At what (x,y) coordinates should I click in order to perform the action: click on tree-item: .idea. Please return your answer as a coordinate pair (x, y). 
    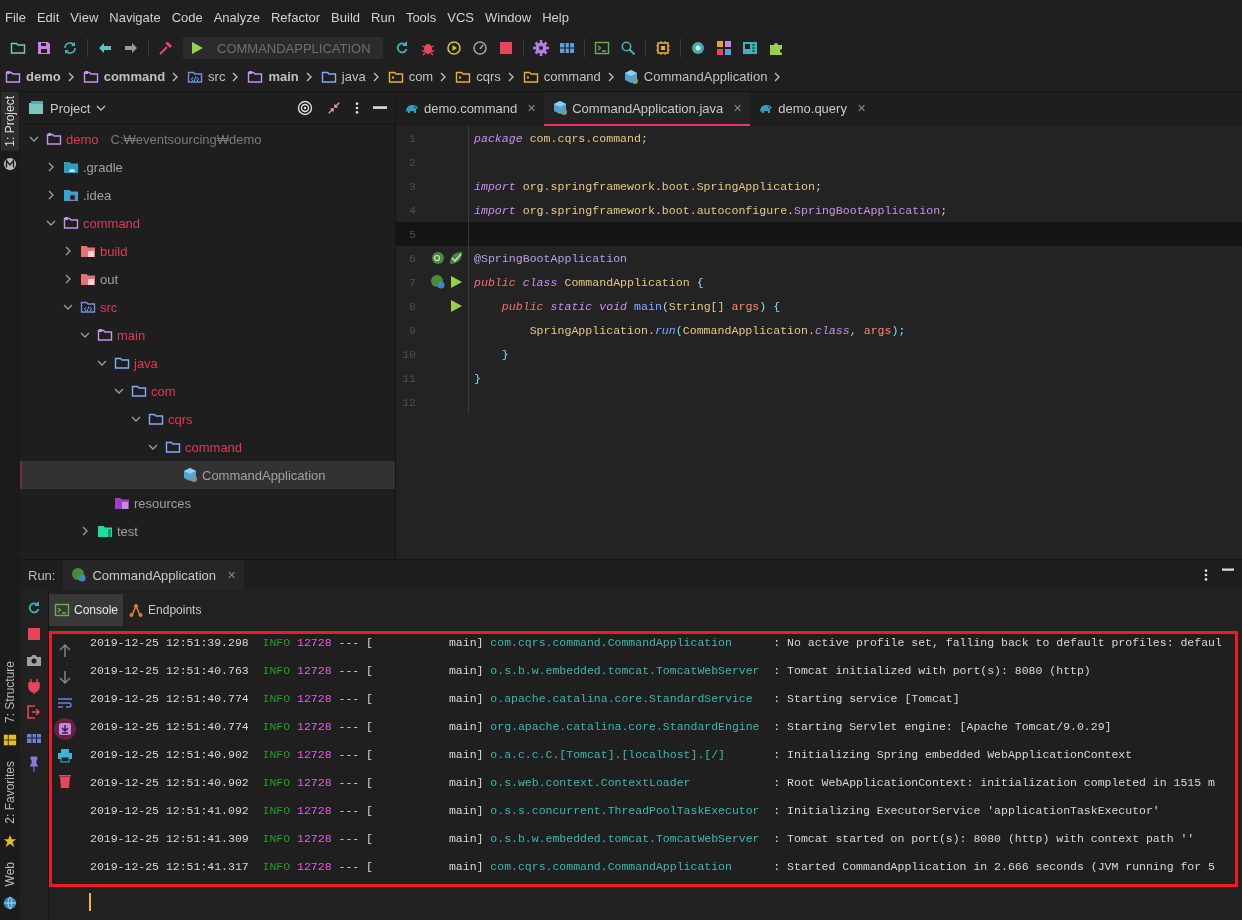
    Looking at the image, I should click on (207, 195).